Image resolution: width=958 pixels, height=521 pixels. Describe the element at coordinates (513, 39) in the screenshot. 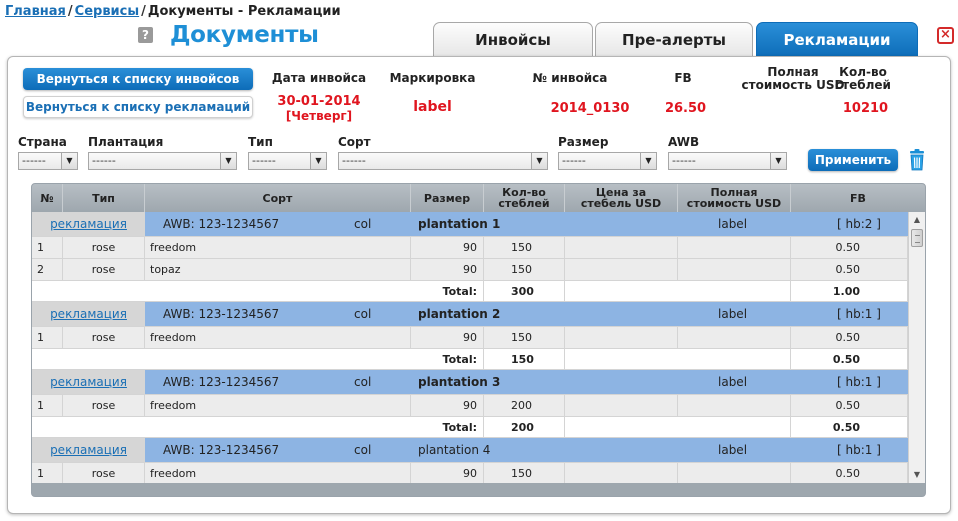

I see `tab-invoices: Инвойсы` at that location.